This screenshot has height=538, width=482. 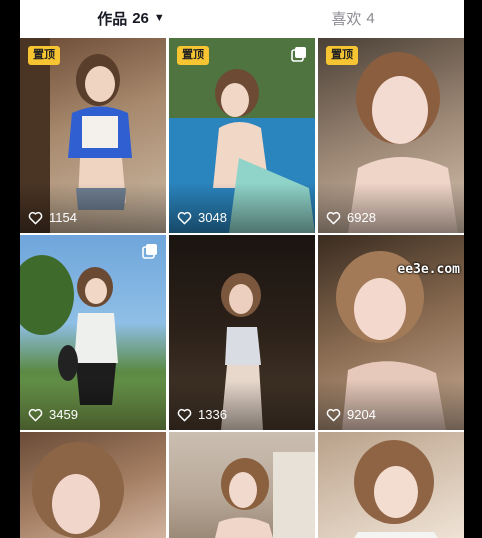 I want to click on video-thumbnail: 置顶 3048, so click(x=242, y=135).